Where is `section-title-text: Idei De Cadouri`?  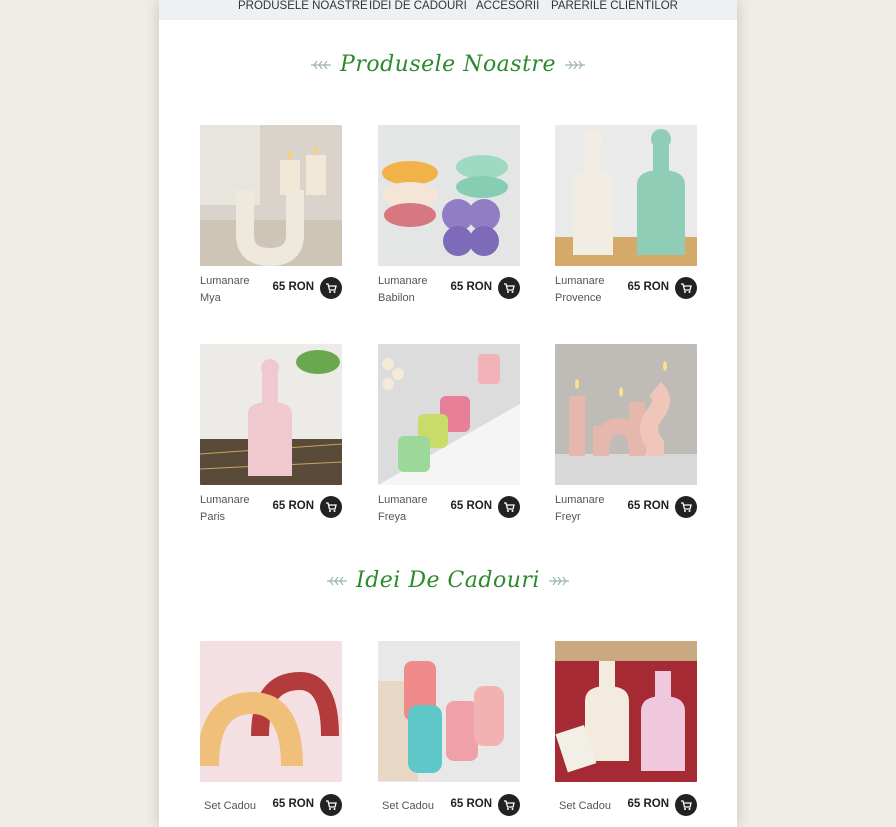
section-title-text: Idei De Cadouri is located at coordinates (448, 580).